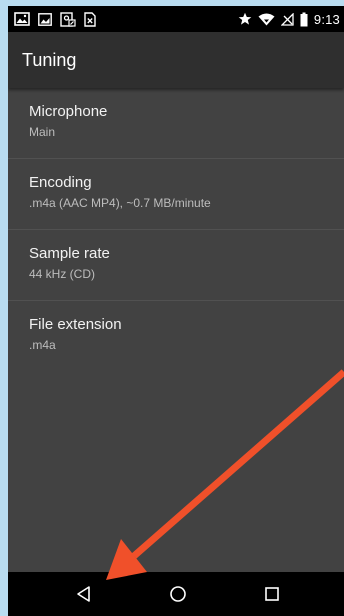  What do you see at coordinates (272, 594) in the screenshot?
I see `recents-icon` at bounding box center [272, 594].